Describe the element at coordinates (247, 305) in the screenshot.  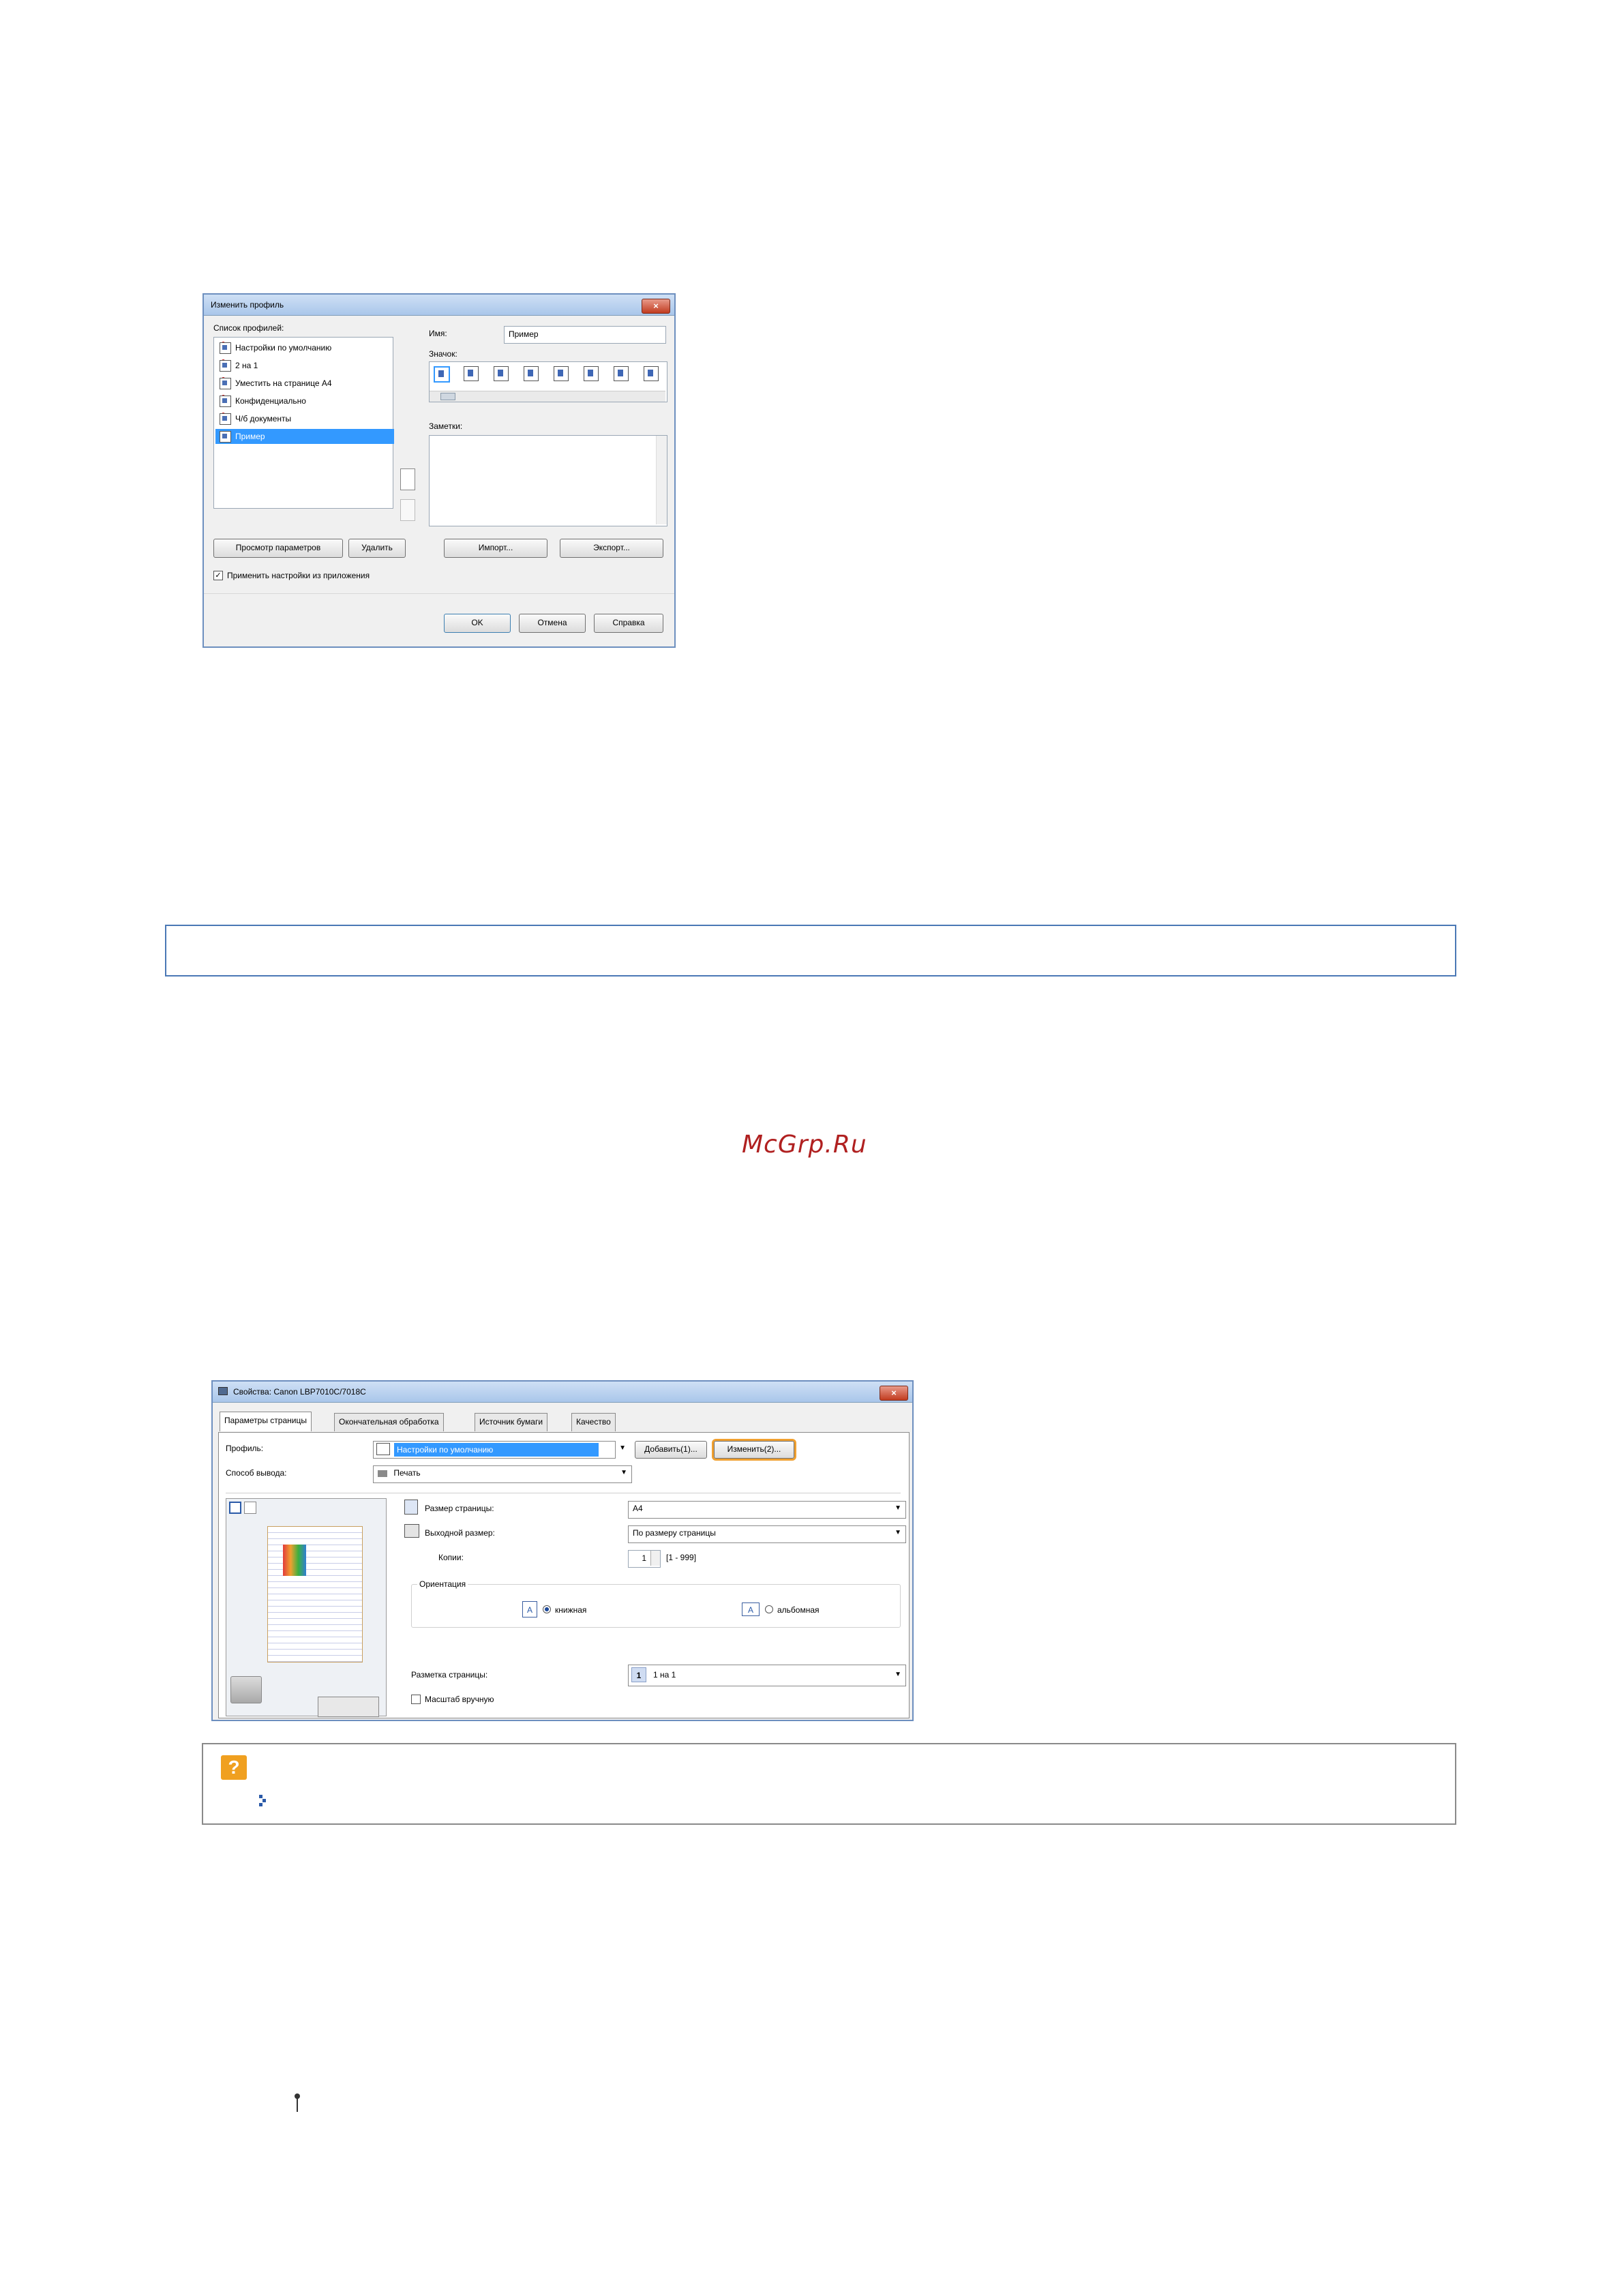
I see `dialog-title: Изменить профиль` at that location.